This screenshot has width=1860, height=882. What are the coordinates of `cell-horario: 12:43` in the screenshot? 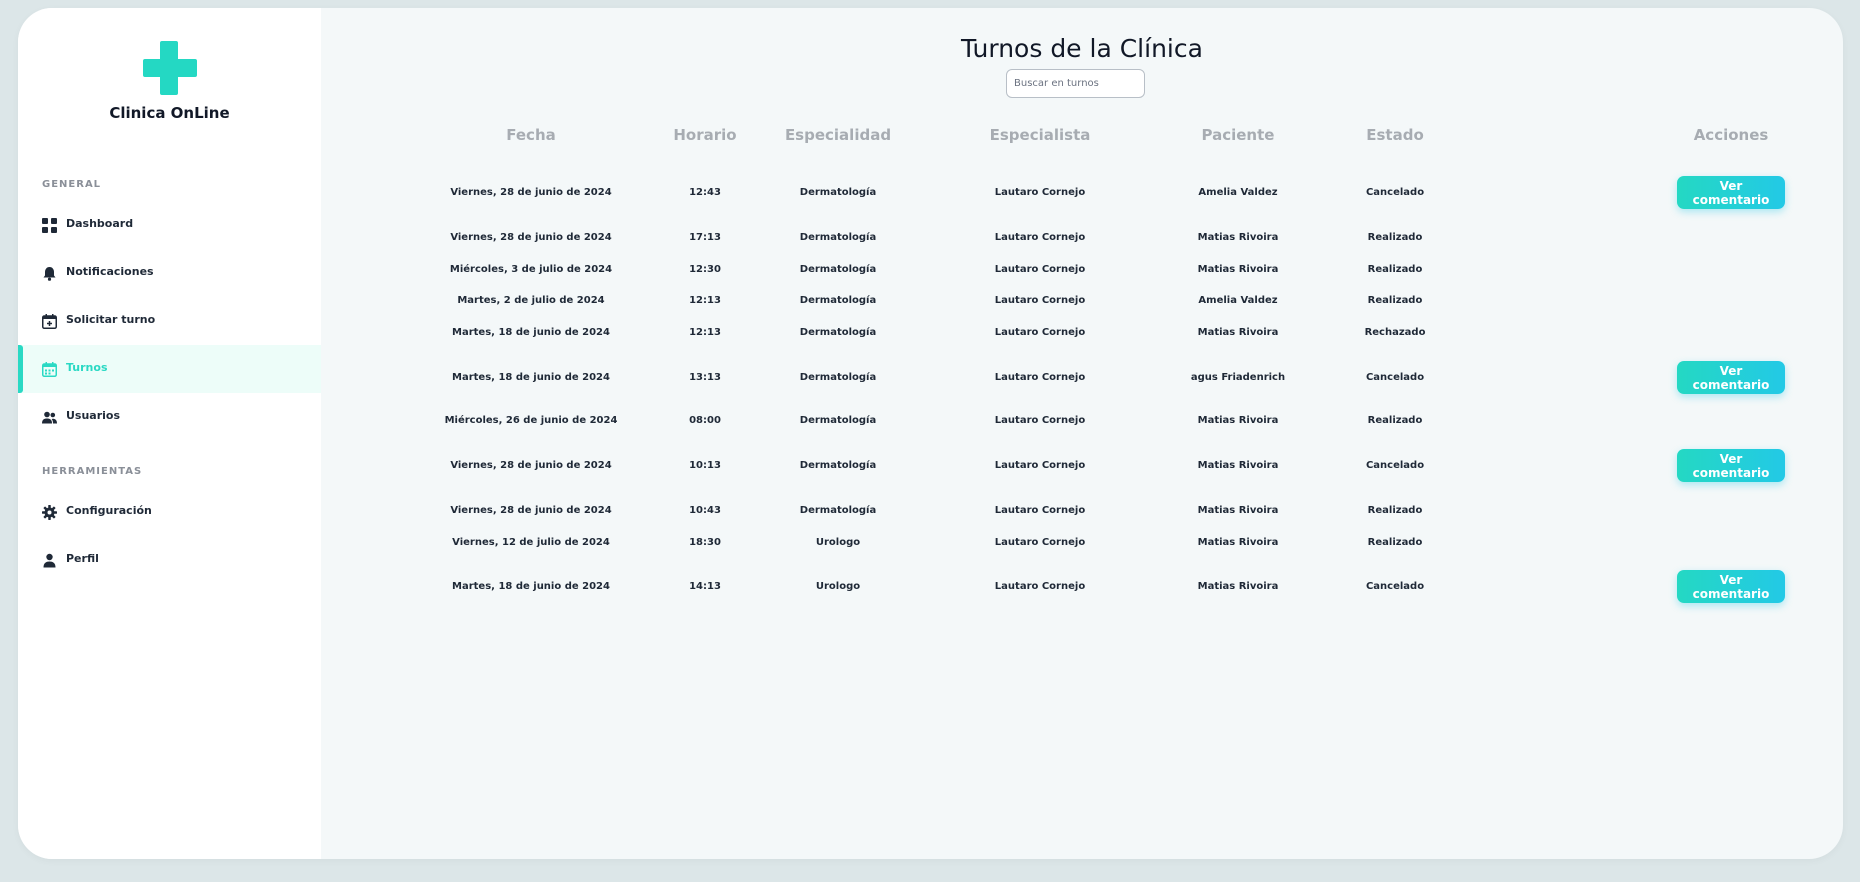 It's located at (705, 192).